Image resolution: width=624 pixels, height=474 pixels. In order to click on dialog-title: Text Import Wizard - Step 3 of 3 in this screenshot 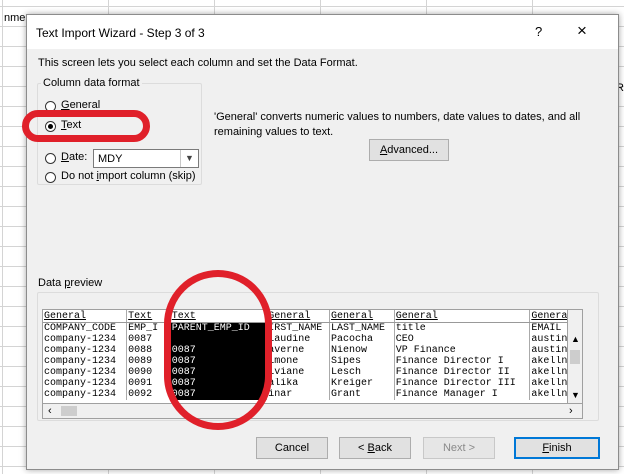, I will do `click(120, 33)`.